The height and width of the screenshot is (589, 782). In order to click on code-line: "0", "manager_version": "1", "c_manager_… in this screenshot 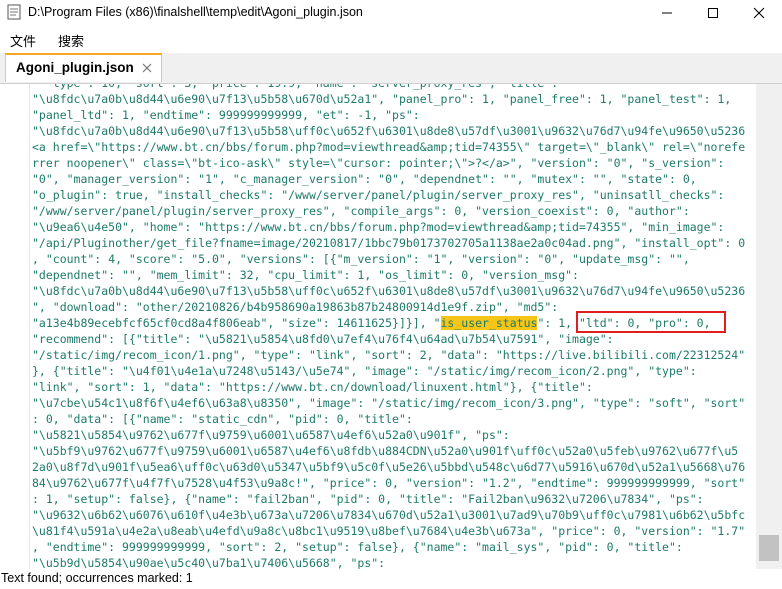, I will do `click(364, 179)`.